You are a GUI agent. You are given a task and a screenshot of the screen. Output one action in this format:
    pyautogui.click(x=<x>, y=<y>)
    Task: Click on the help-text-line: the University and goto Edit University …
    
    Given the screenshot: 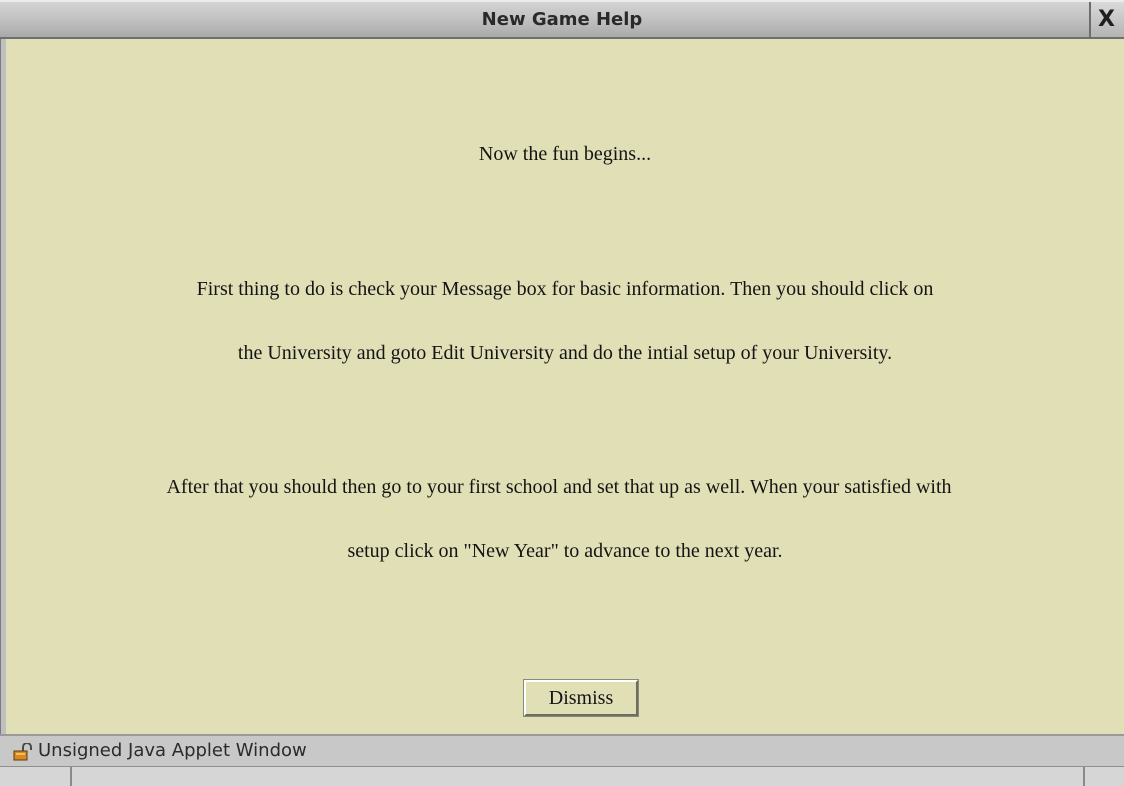 What is the action you would take?
    pyautogui.click(x=565, y=353)
    